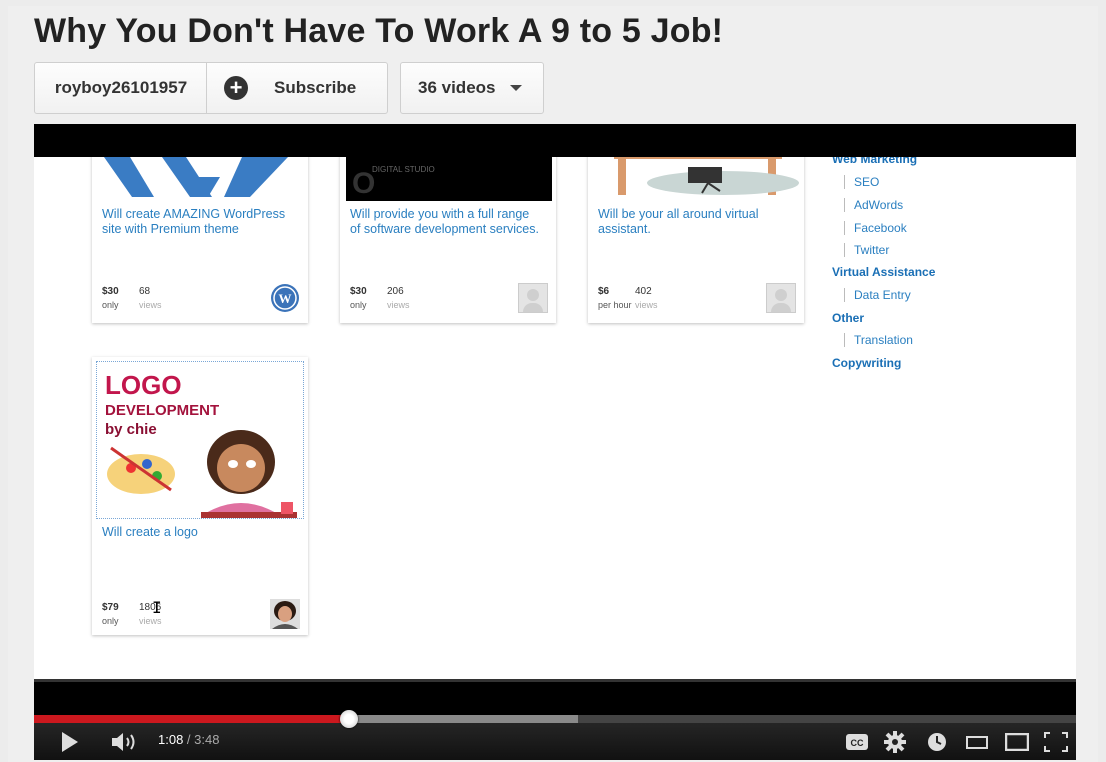 The image size is (1106, 762). What do you see at coordinates (515, 88) in the screenshot?
I see `chevron-down-icon` at bounding box center [515, 88].